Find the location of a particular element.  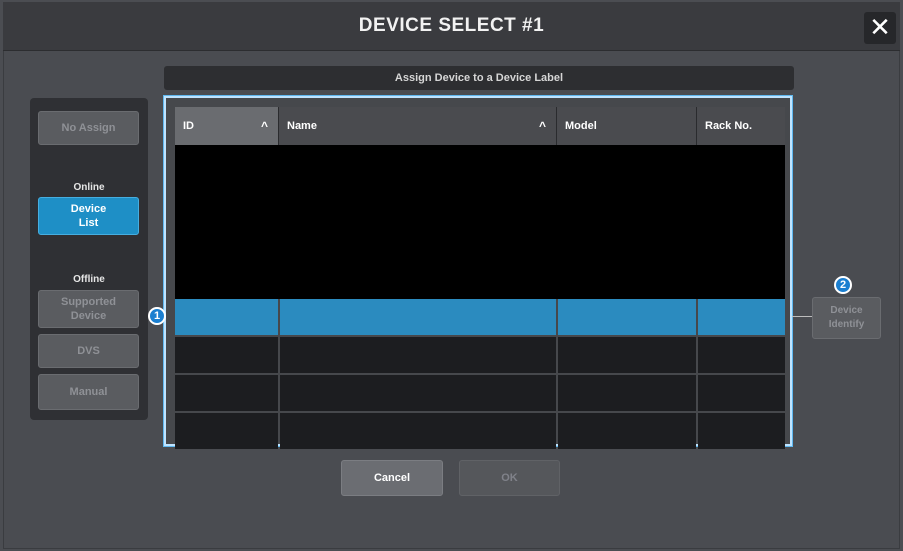

title-bar: DEVICE SELECT #1 ✕ is located at coordinates (451, 26).